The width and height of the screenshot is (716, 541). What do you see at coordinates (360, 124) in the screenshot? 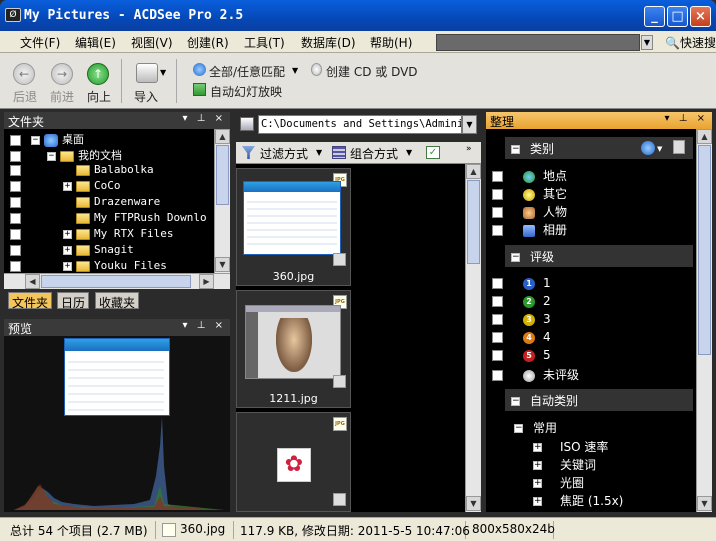
I see `path-input: C:\Documents and Settings\Adminis` at bounding box center [360, 124].